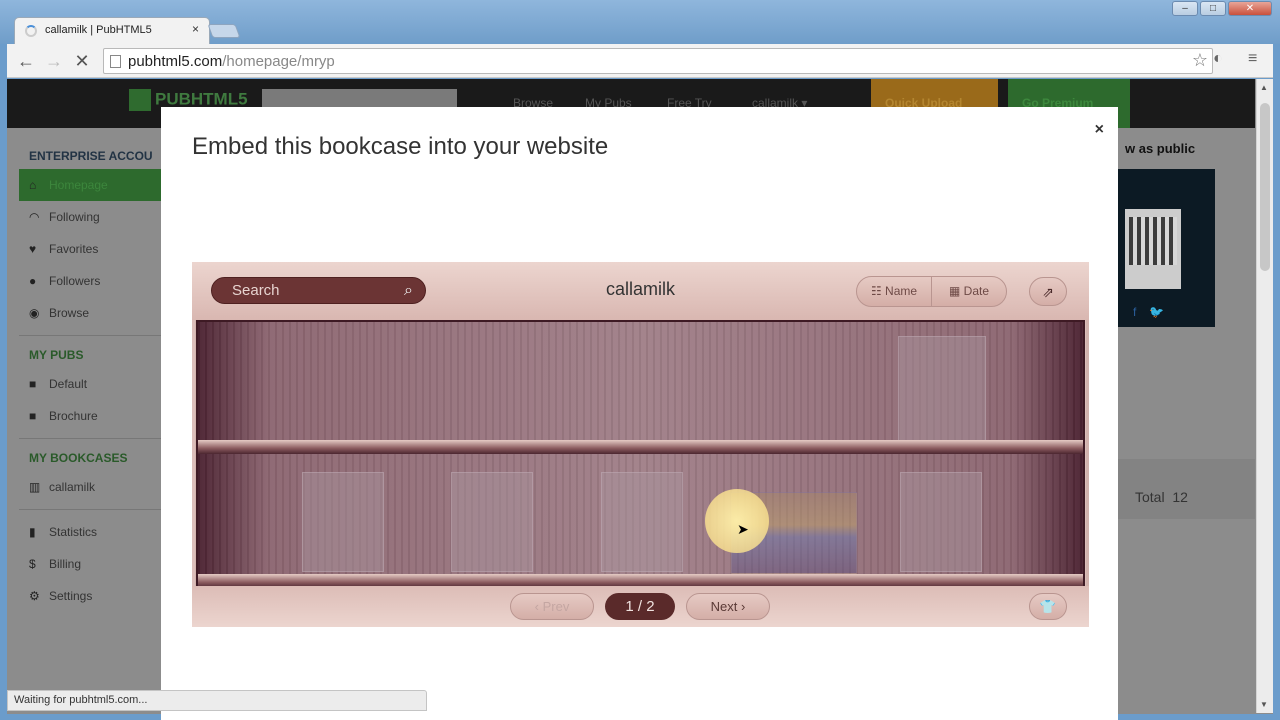  What do you see at coordinates (33, 281) in the screenshot?
I see `users-icon: ●` at bounding box center [33, 281].